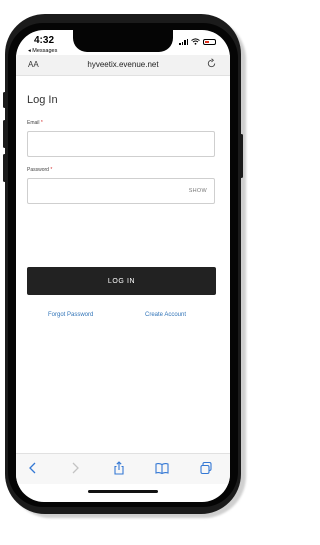 This screenshot has height=545, width=320. What do you see at coordinates (123, 491) in the screenshot?
I see `home-indicator` at bounding box center [123, 491].